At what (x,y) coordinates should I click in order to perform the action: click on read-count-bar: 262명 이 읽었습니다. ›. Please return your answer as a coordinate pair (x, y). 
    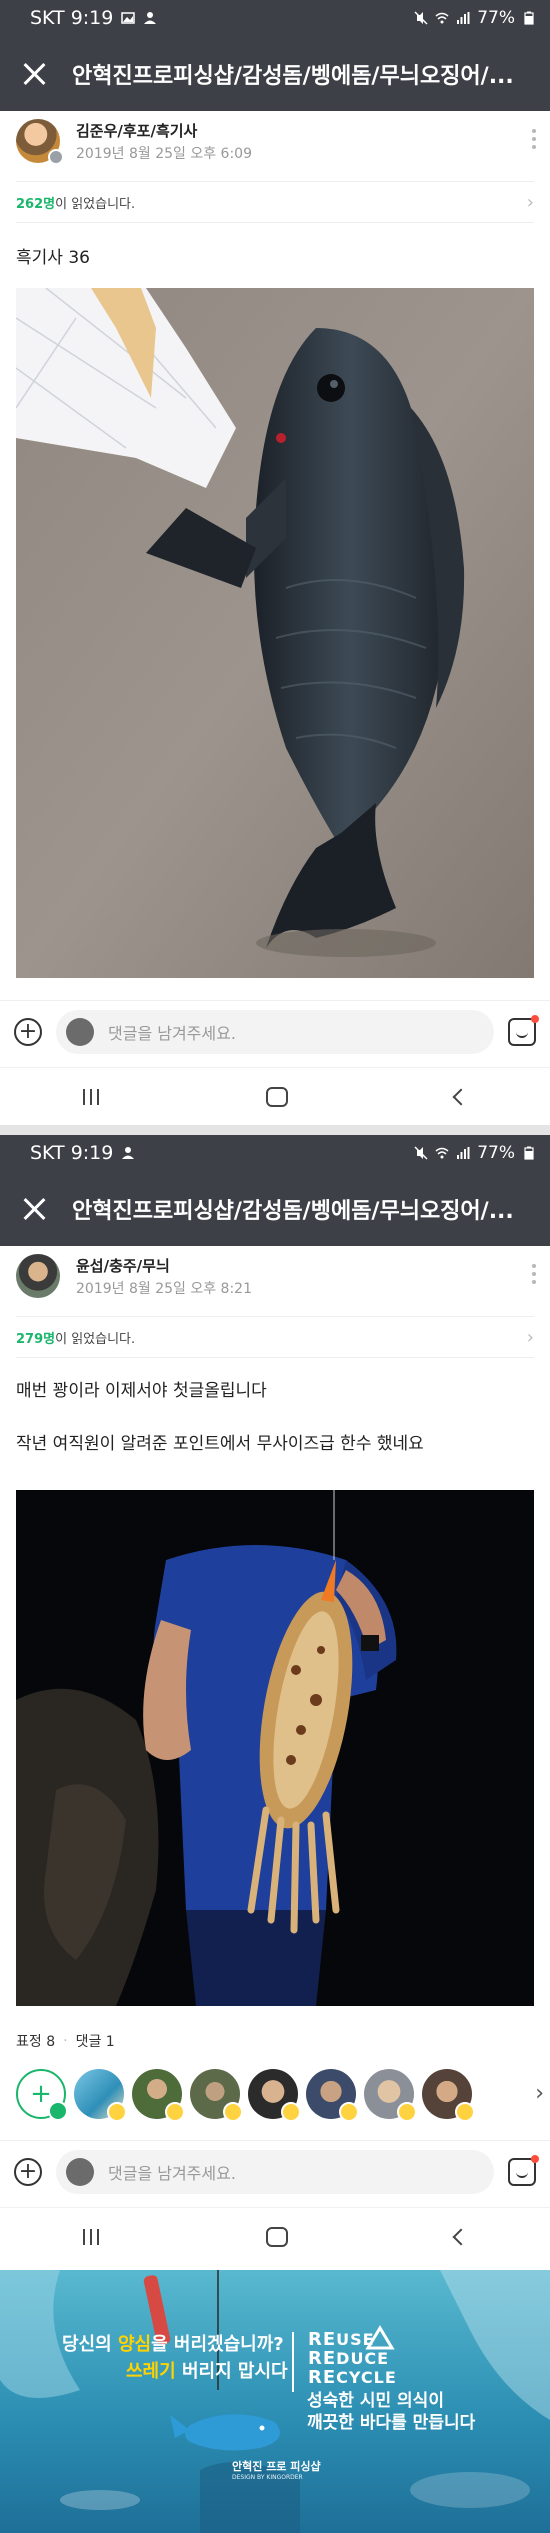
    Looking at the image, I should click on (275, 202).